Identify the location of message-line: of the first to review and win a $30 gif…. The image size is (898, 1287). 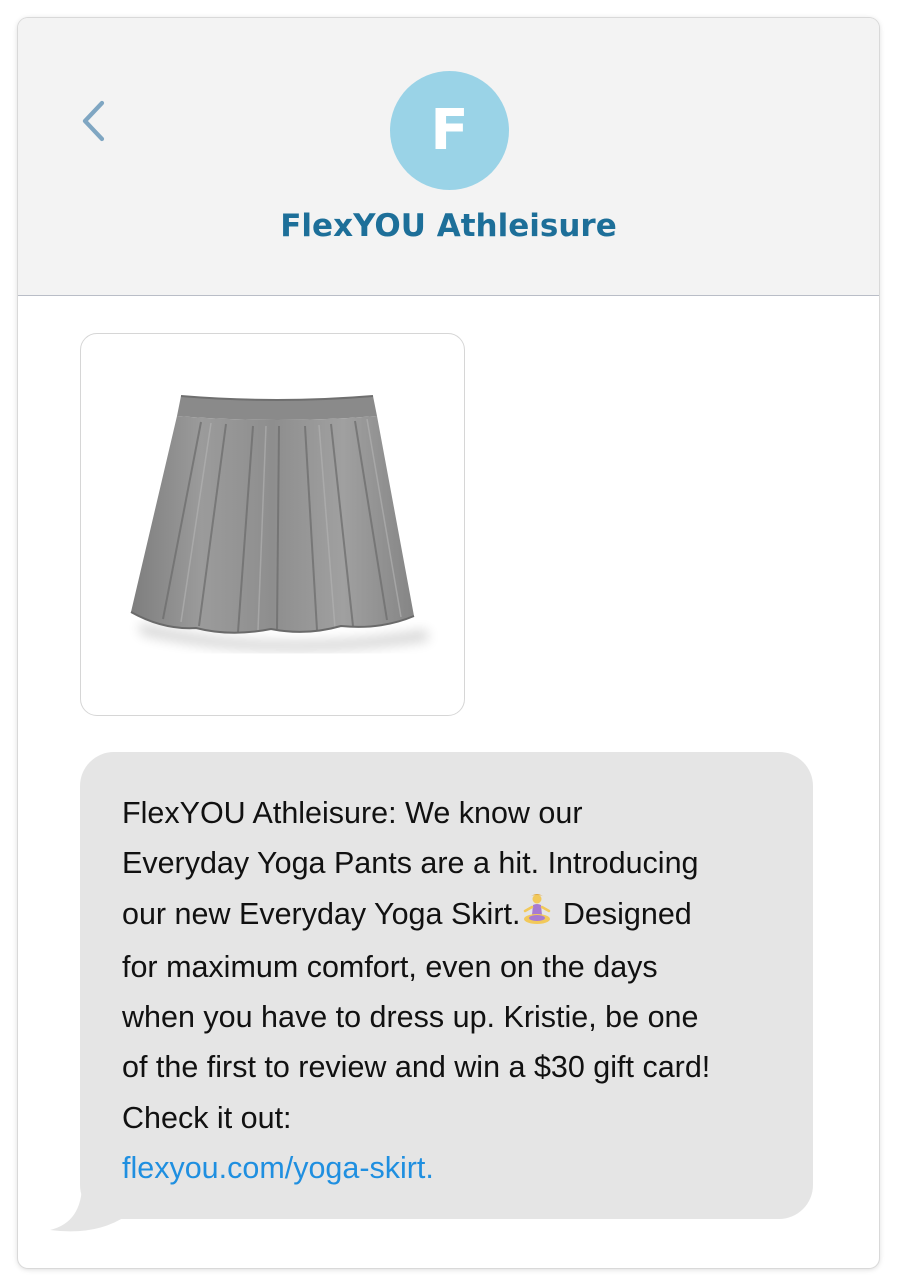
(416, 1067).